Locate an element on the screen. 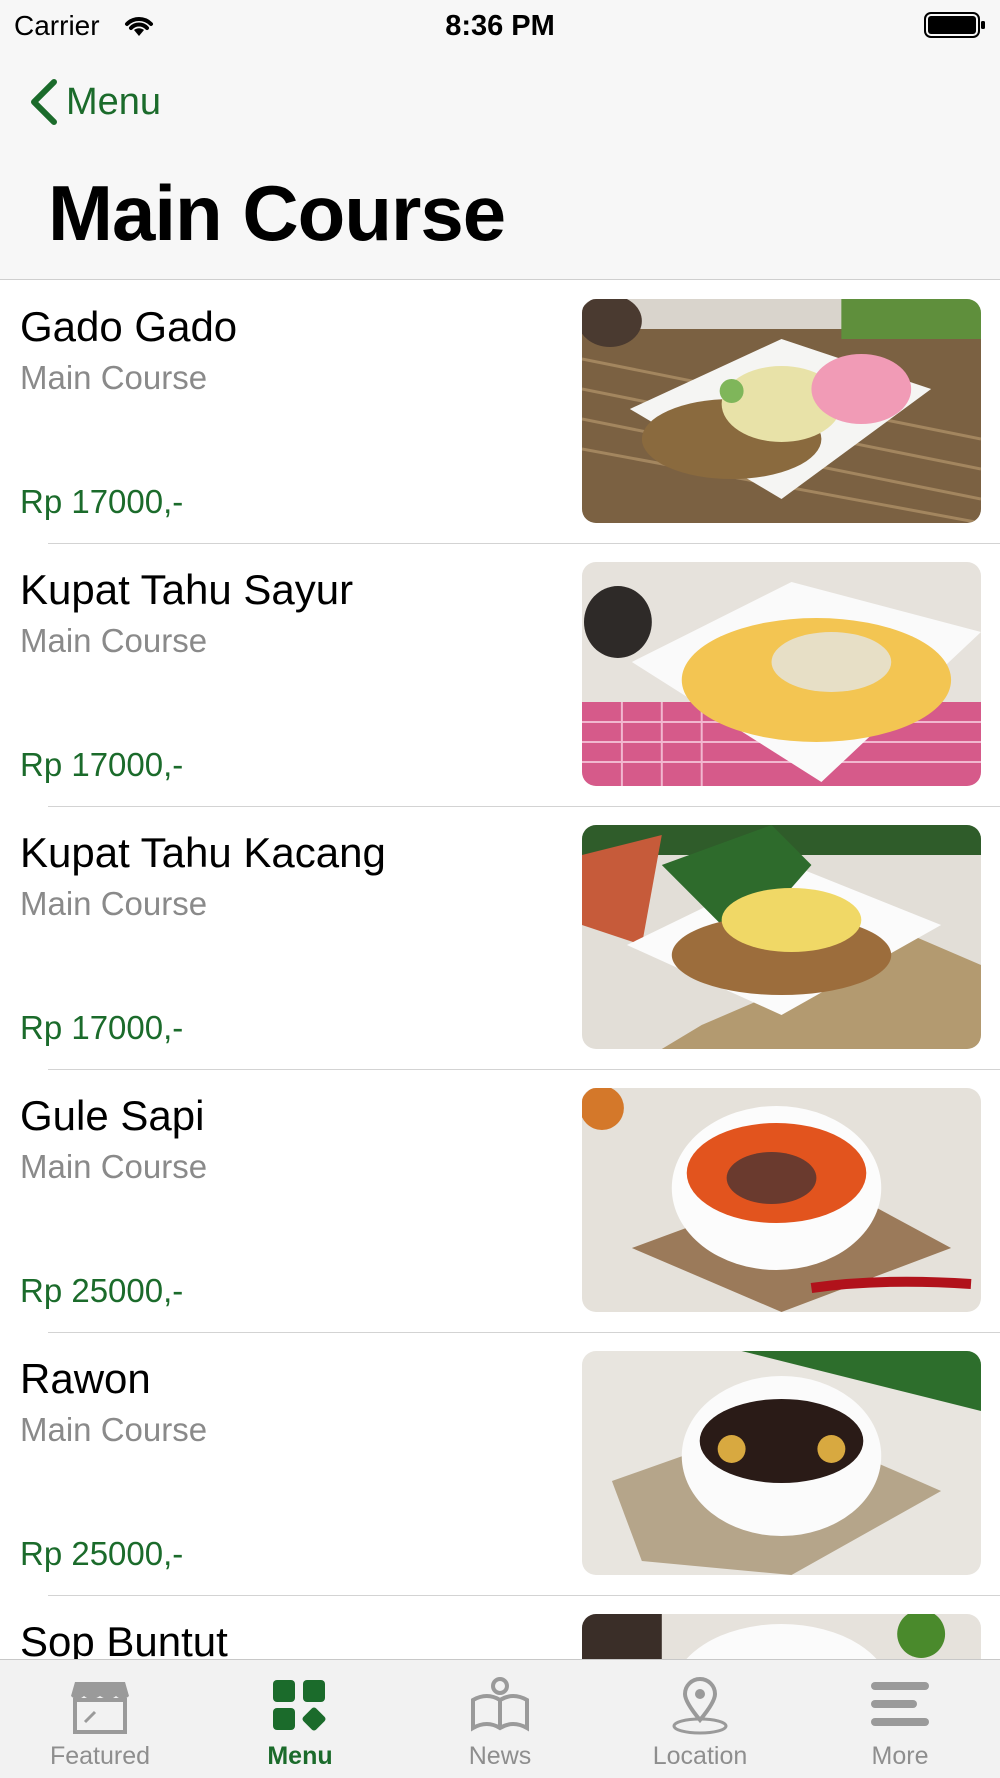 This screenshot has height=1778, width=1000. tab-news: News is located at coordinates (500, 1719).